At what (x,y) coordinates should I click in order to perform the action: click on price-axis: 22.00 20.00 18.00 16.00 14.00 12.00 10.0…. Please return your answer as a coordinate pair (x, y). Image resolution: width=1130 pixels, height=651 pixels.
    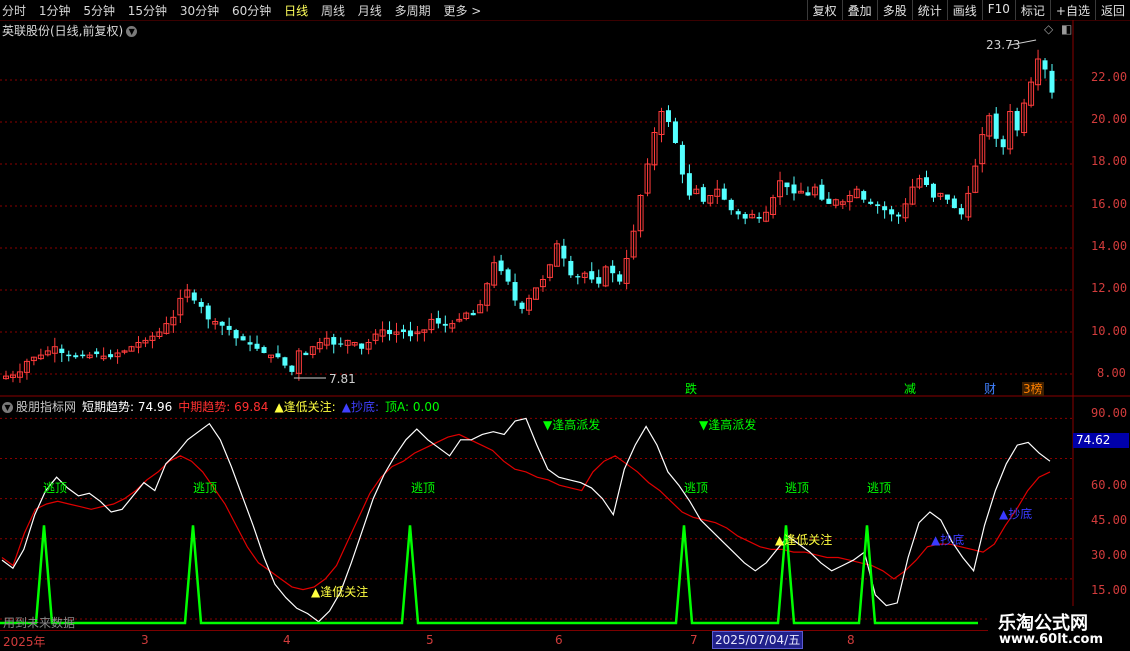
    Looking at the image, I should click on (1101, 325).